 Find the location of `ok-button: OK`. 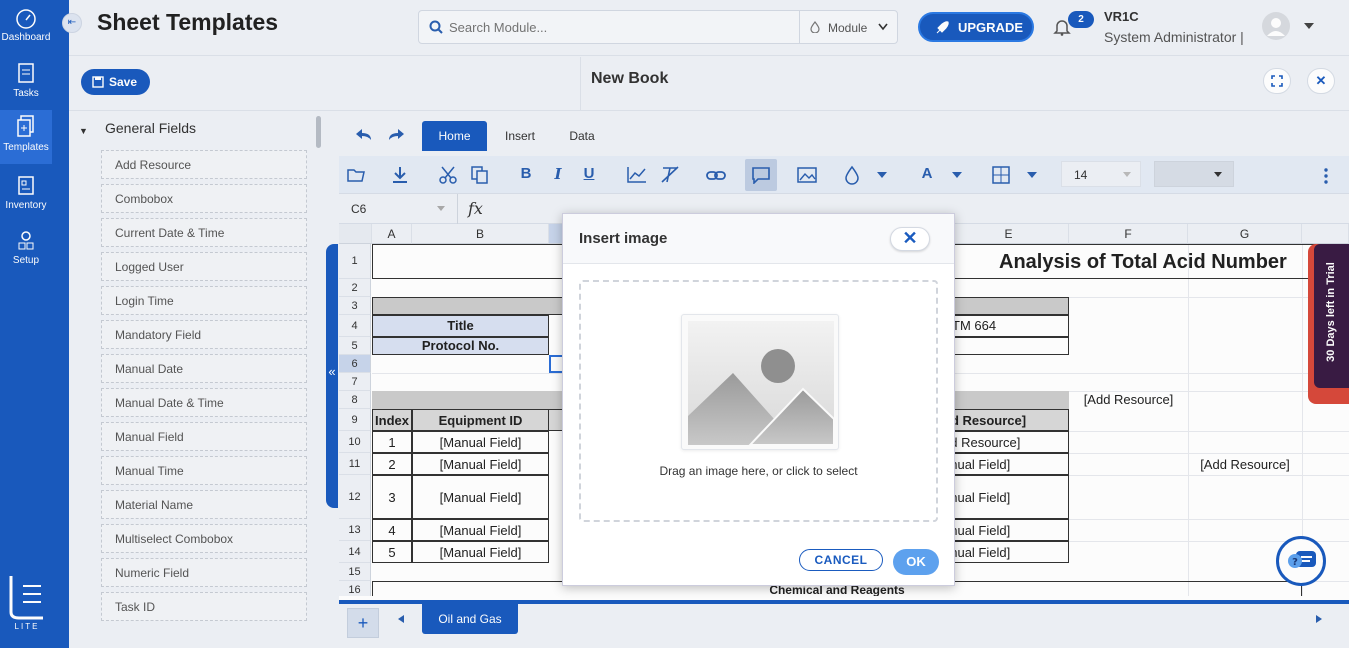

ok-button: OK is located at coordinates (916, 562).